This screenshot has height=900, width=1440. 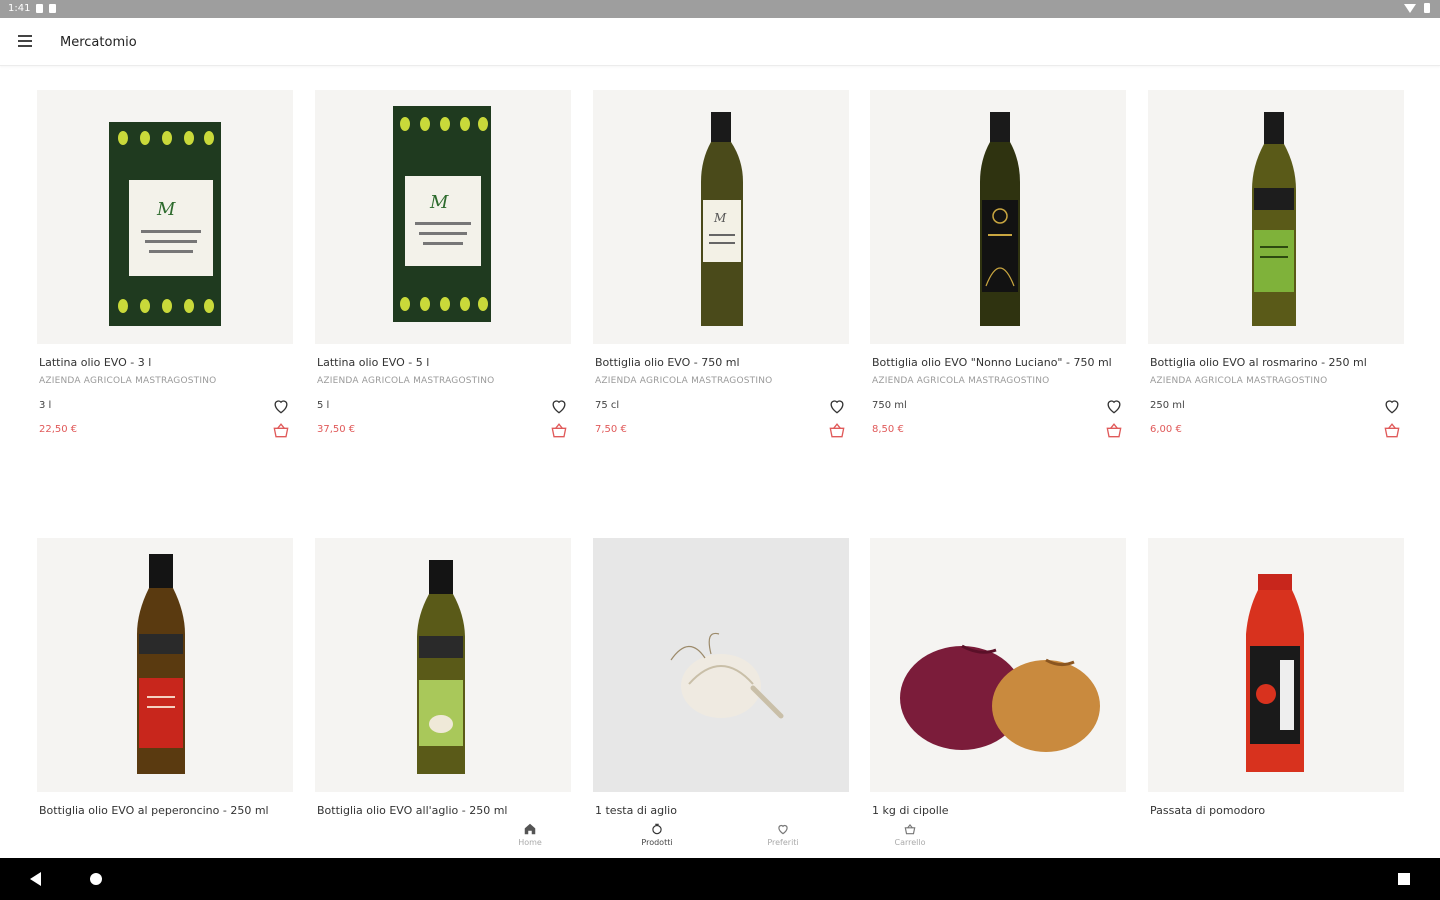 I want to click on product-price: 8,50 €, so click(x=888, y=429).